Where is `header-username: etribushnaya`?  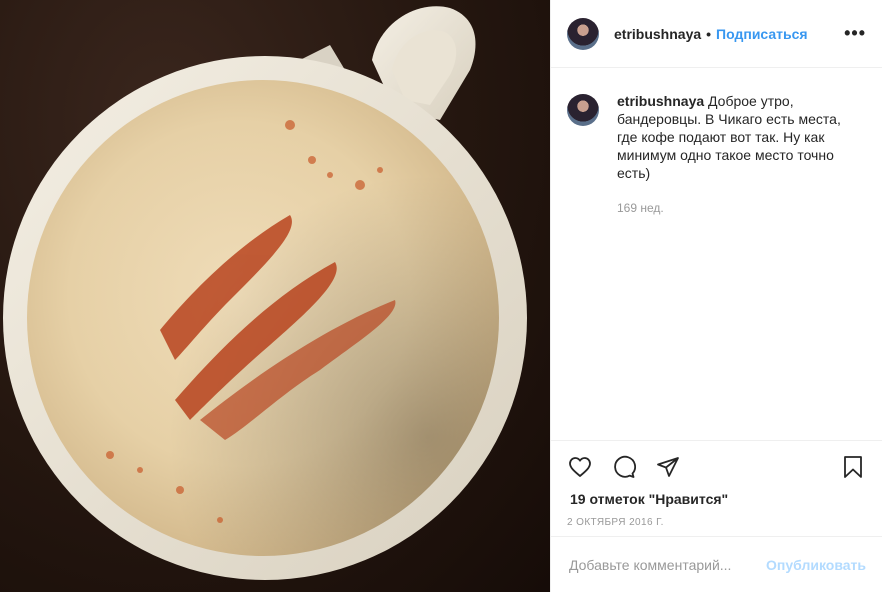
header-username: etribushnaya is located at coordinates (657, 34).